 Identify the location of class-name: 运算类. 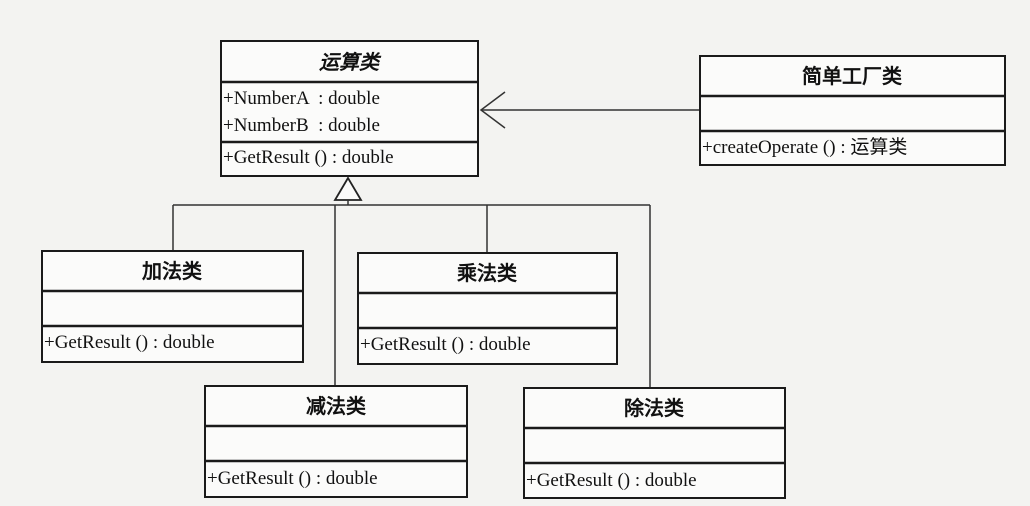
(350, 62).